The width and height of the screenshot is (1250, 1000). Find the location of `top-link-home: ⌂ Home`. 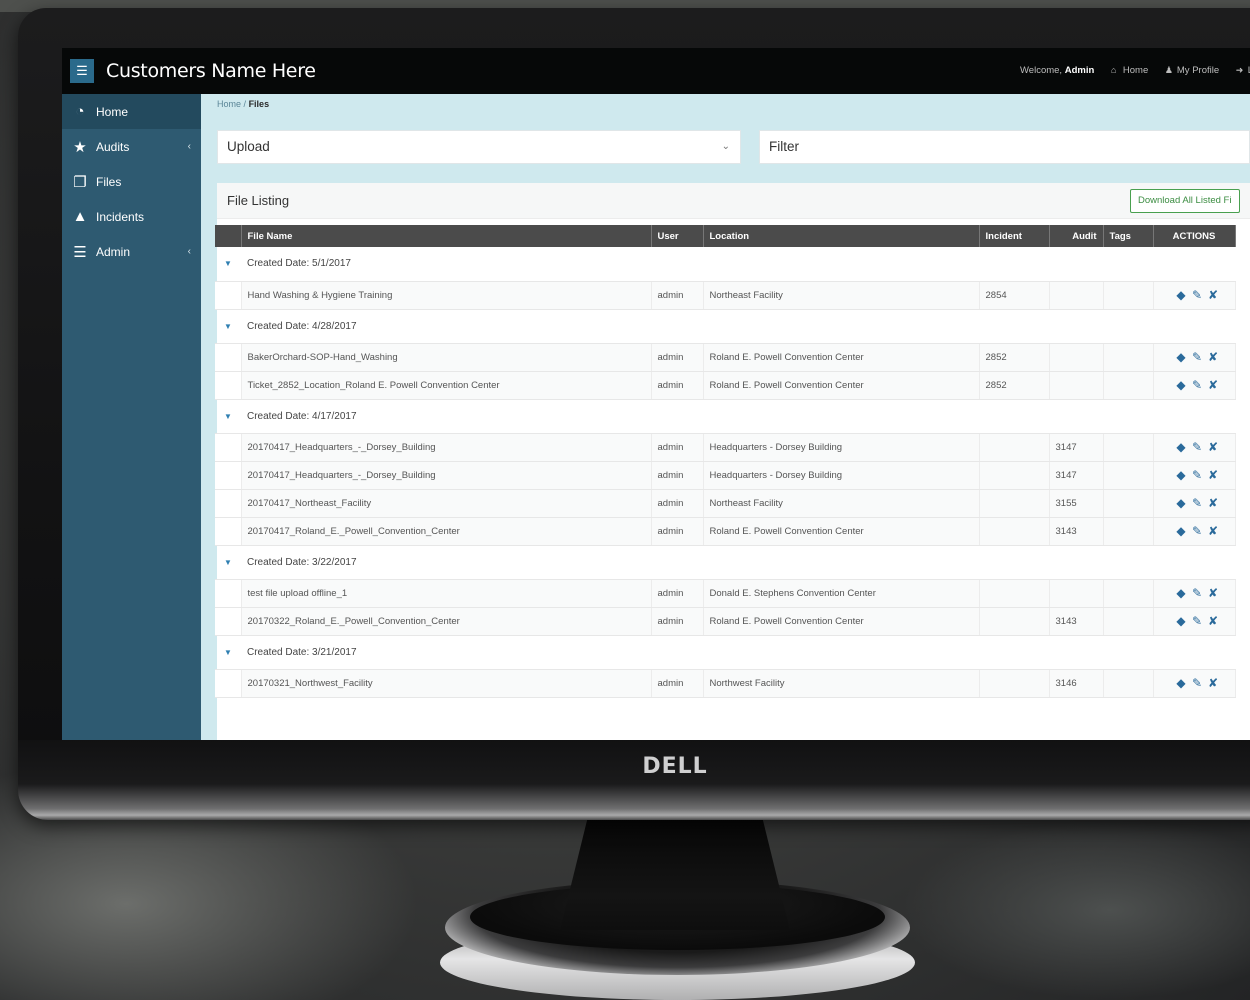

top-link-home: ⌂ Home is located at coordinates (1129, 70).